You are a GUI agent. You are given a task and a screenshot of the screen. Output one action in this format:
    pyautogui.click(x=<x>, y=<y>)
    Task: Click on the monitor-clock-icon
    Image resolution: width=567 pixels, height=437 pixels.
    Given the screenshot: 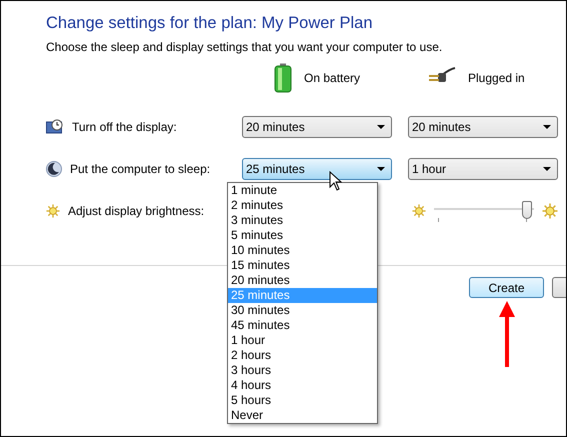 What is the action you would take?
    pyautogui.click(x=55, y=127)
    